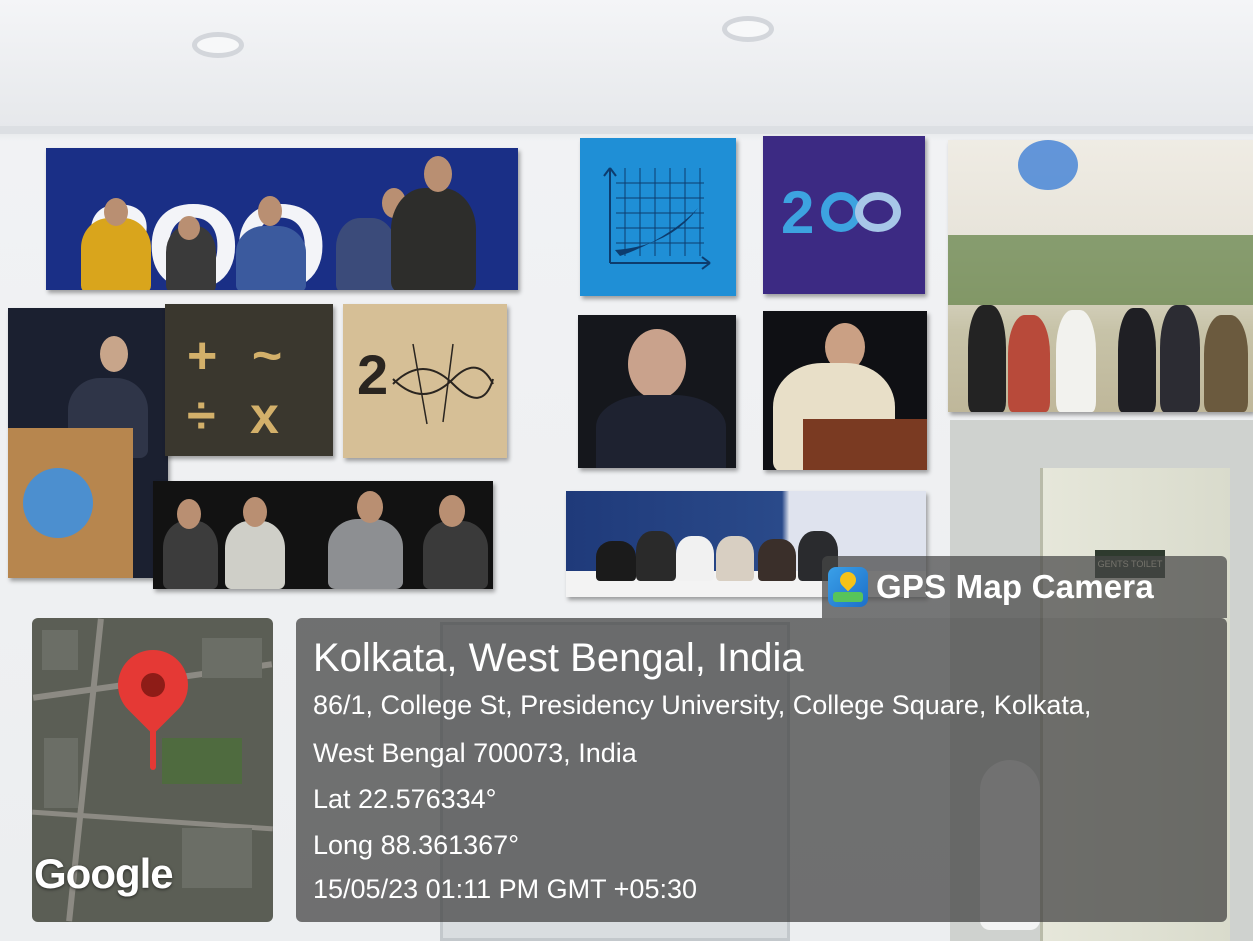 This screenshot has height=941, width=1253. I want to click on location-map-thumbnail: Google, so click(152, 770).